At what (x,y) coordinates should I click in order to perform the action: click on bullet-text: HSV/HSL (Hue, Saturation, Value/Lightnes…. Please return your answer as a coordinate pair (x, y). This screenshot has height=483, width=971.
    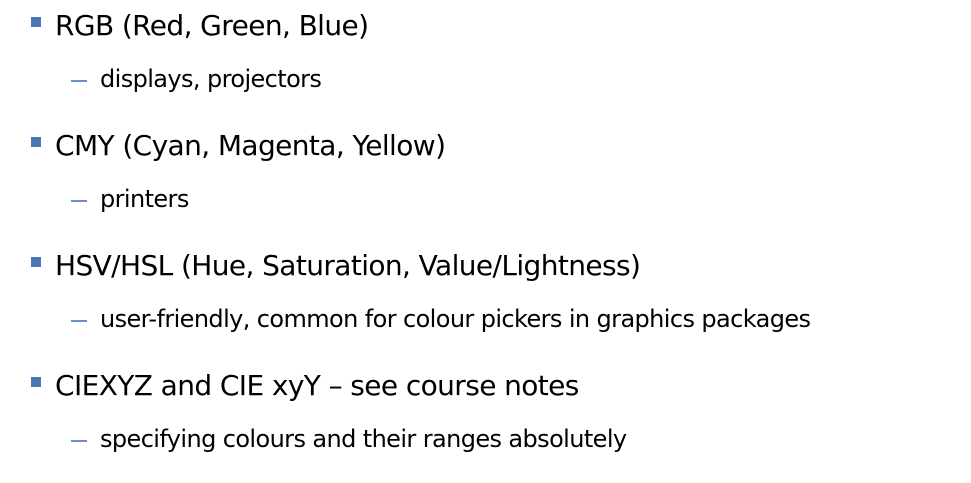
    Looking at the image, I should click on (348, 265).